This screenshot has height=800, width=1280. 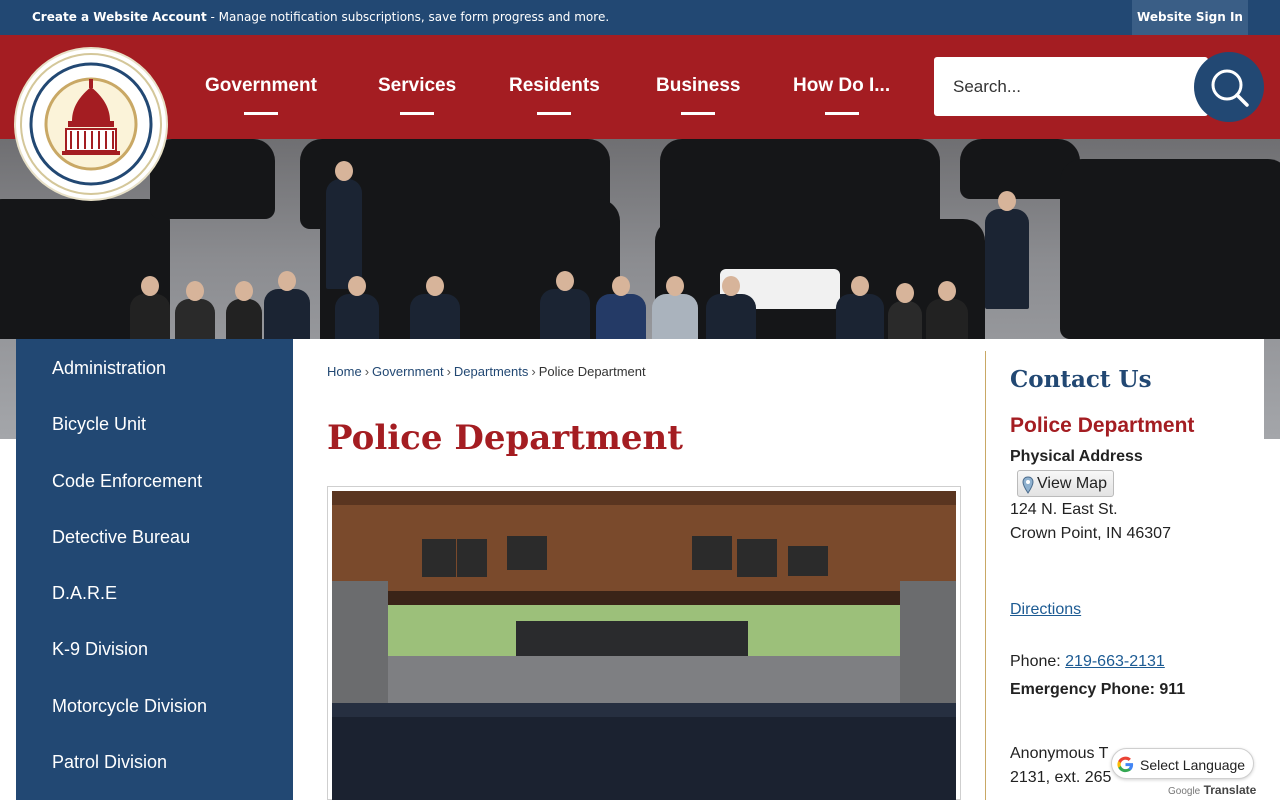 What do you see at coordinates (99, 424) in the screenshot?
I see `sidebar-item-bicycle-unit: Bicycle Unit` at bounding box center [99, 424].